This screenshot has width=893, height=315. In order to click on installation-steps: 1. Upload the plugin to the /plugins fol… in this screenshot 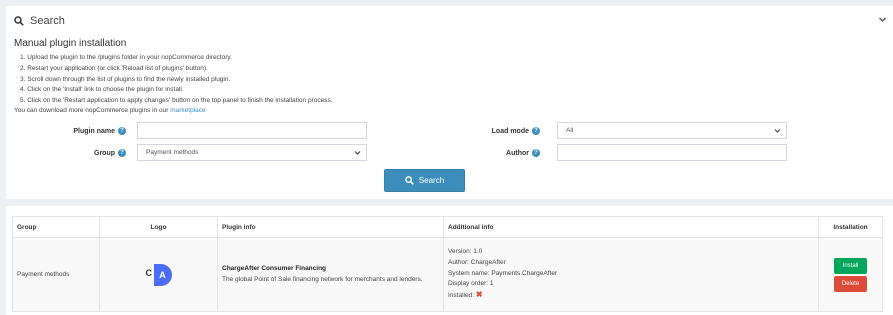, I will do `click(176, 80)`.